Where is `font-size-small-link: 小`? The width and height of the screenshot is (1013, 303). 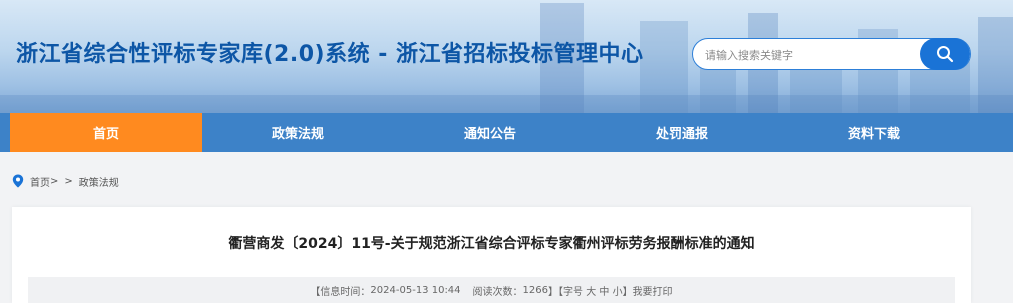 font-size-small-link: 小 is located at coordinates (618, 290).